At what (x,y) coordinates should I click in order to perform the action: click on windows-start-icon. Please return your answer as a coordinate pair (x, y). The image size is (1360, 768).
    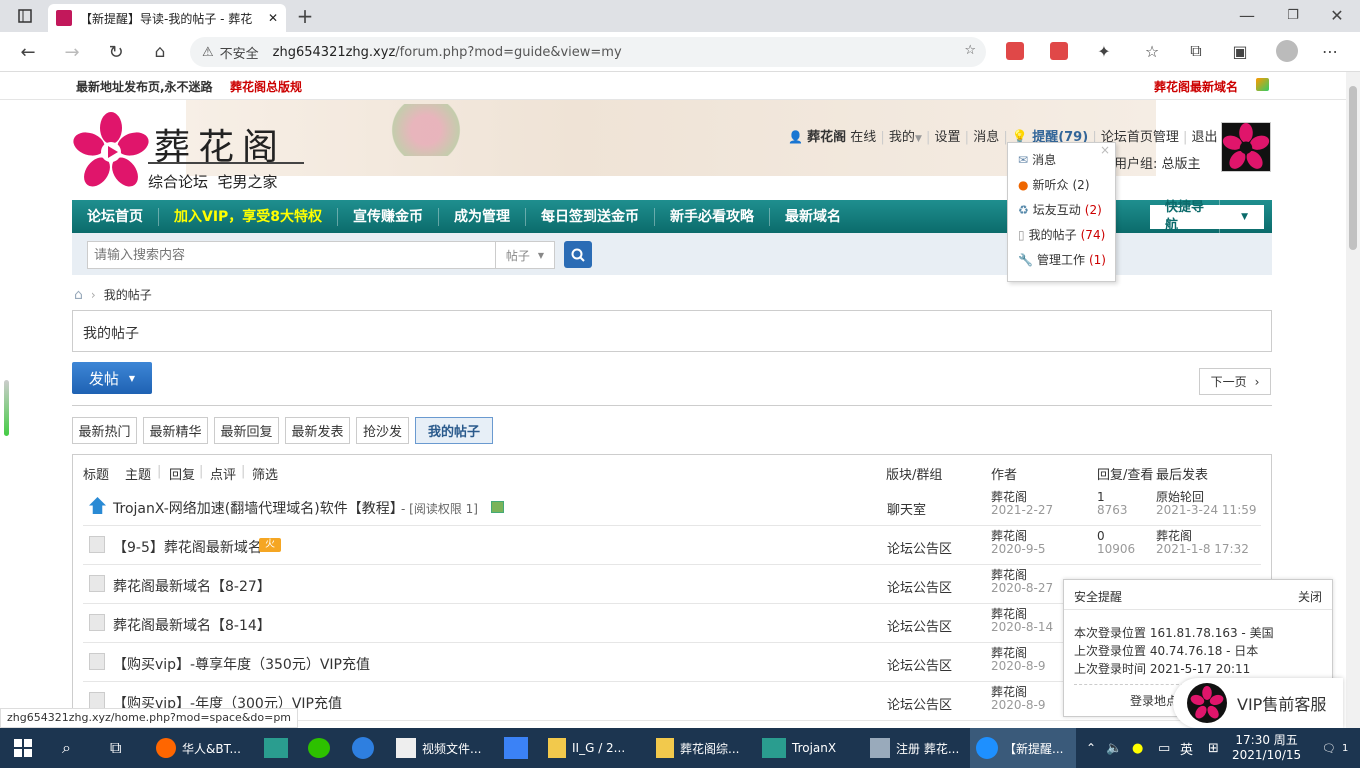
    Looking at the image, I should click on (24, 748).